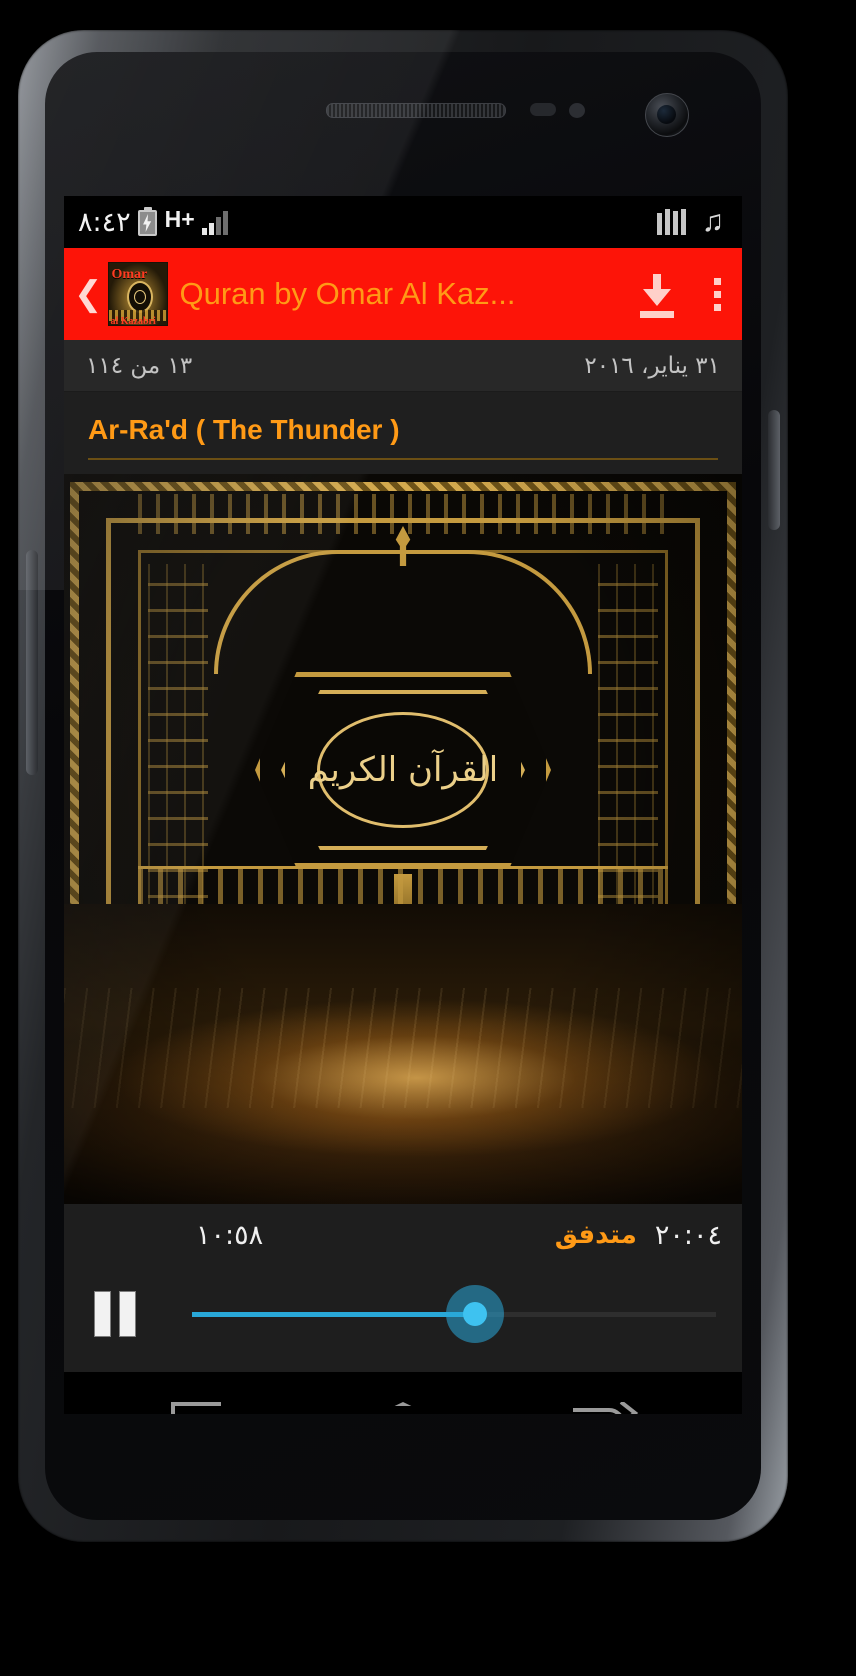  I want to click on volume-button, so click(32, 662).